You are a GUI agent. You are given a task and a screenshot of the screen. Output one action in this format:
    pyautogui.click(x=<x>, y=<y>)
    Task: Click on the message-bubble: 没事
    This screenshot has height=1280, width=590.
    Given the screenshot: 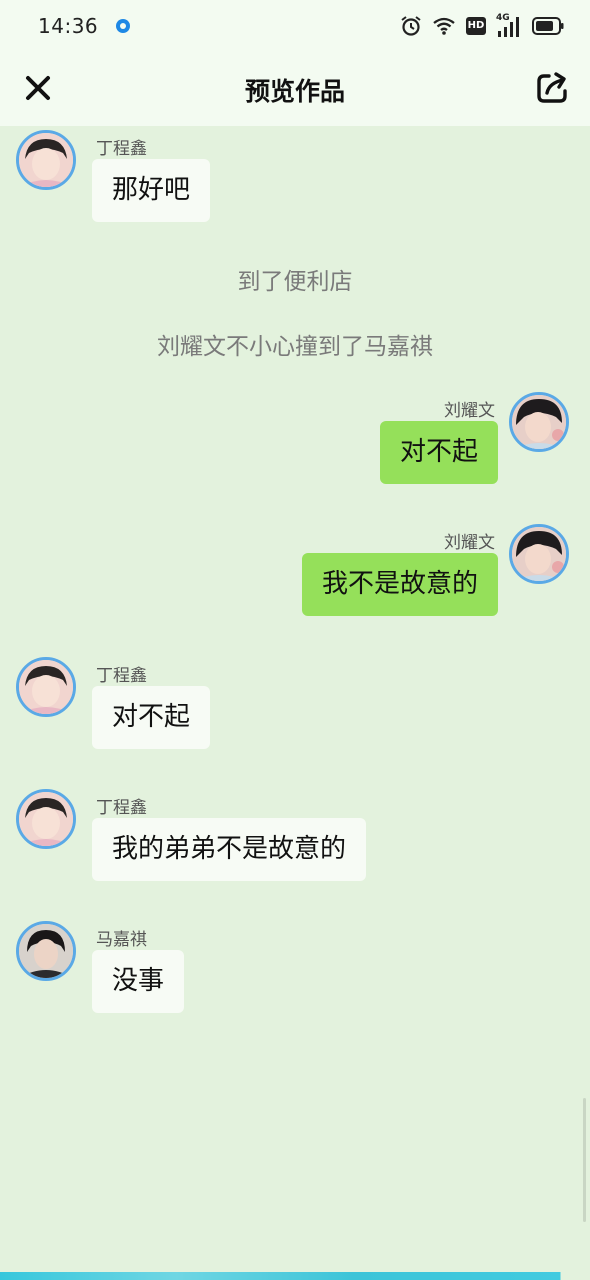 What is the action you would take?
    pyautogui.click(x=138, y=981)
    